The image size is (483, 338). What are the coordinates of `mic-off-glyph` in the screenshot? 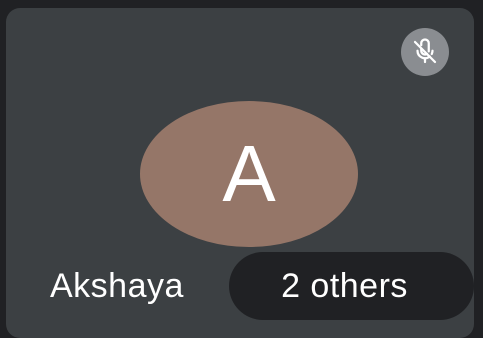 It's located at (425, 51).